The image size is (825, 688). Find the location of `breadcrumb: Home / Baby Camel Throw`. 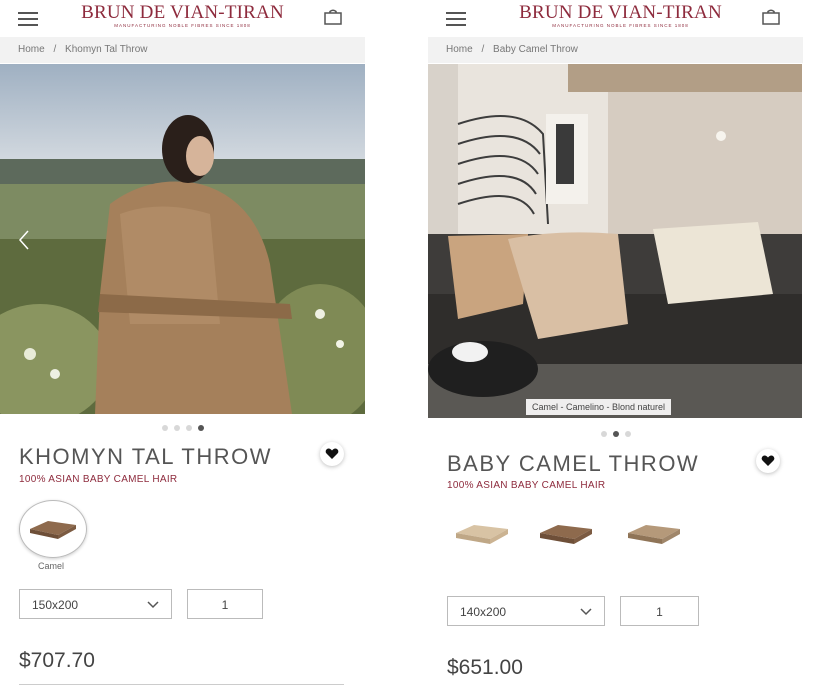

breadcrumb: Home / Baby Camel Throw is located at coordinates (615, 50).